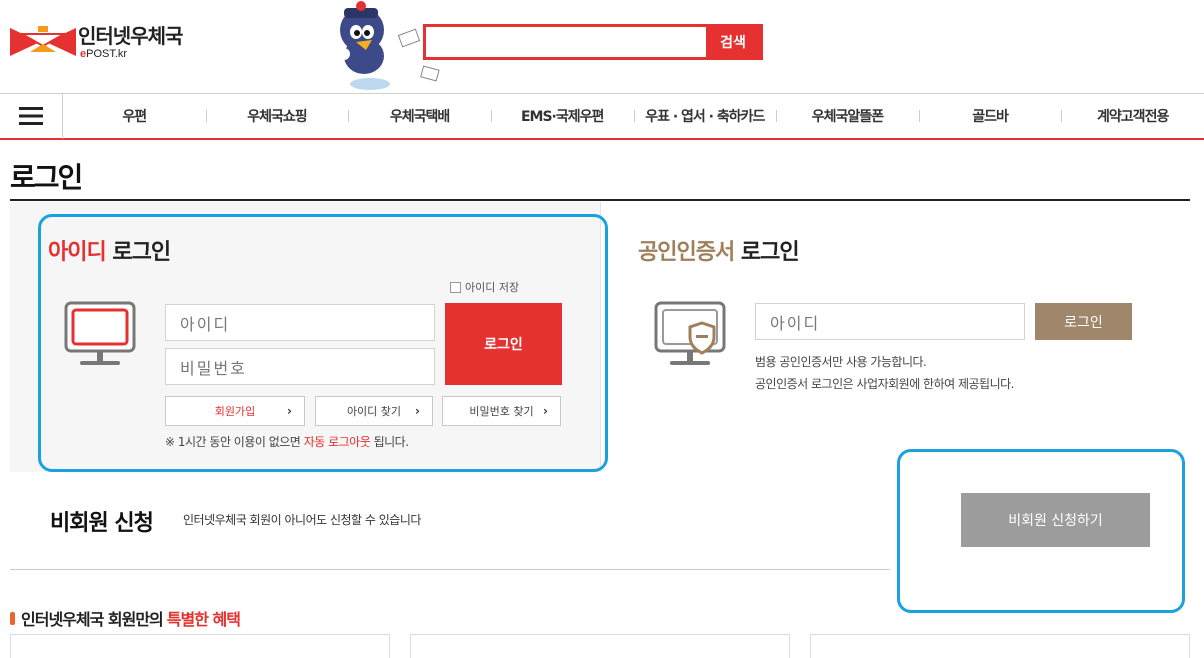  What do you see at coordinates (134, 116) in the screenshot?
I see `nav-item-mail: 우편` at bounding box center [134, 116].